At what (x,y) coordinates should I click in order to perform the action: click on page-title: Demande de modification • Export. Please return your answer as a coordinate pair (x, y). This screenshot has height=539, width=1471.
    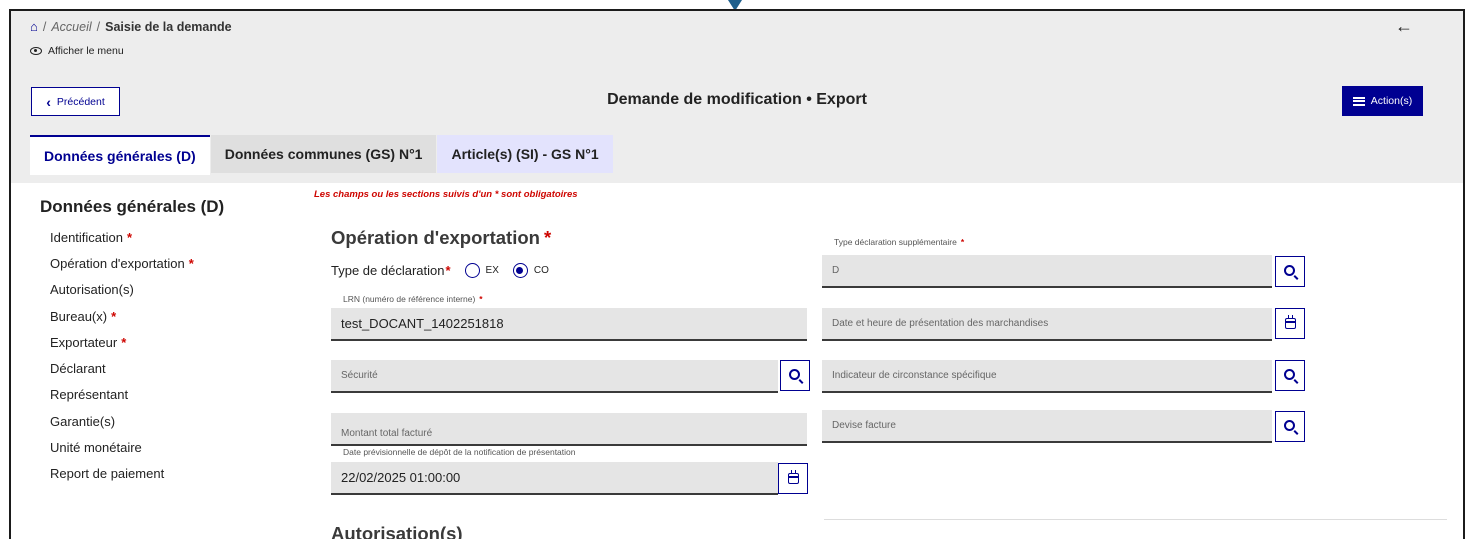
    Looking at the image, I should click on (737, 99).